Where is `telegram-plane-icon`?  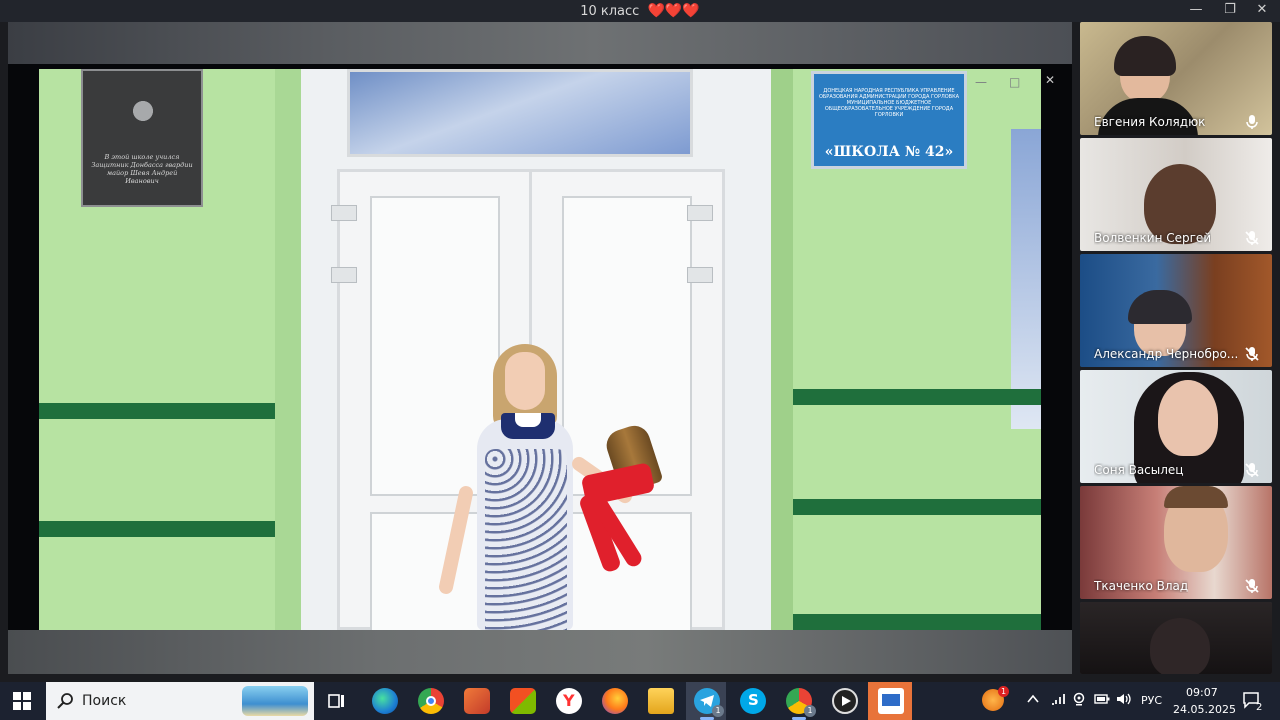
telegram-plane-icon is located at coordinates (707, 701).